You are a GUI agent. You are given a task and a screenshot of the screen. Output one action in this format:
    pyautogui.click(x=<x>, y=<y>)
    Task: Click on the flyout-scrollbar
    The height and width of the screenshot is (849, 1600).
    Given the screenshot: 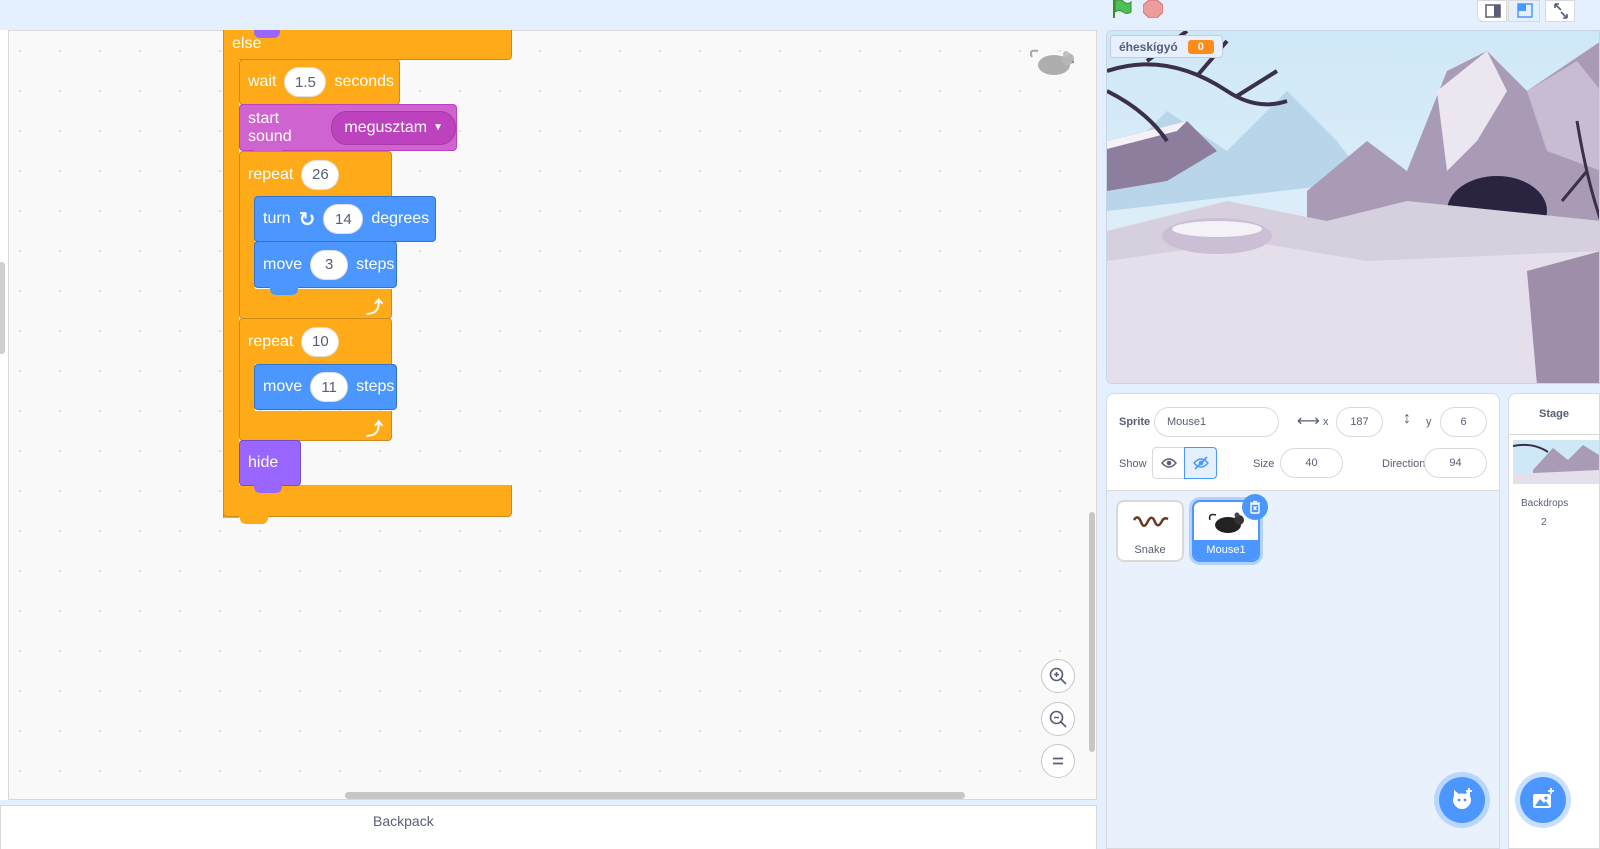 What is the action you would take?
    pyautogui.click(x=2, y=308)
    